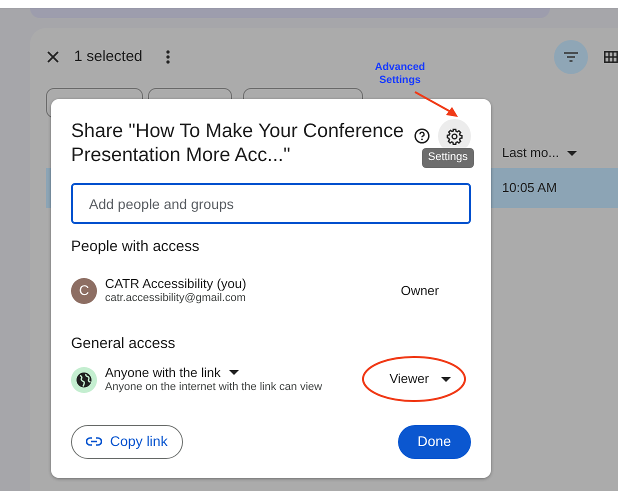 Image resolution: width=618 pixels, height=491 pixels. I want to click on annotation-arrow, so click(436, 104).